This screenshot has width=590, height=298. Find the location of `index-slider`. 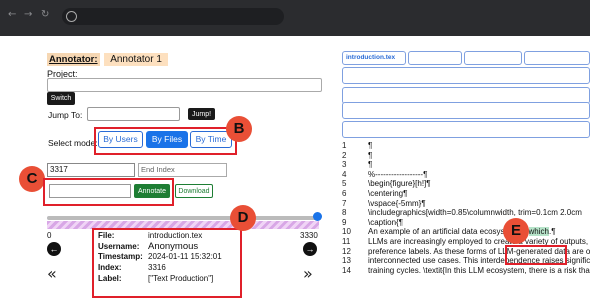

index-slider is located at coordinates (184, 216).